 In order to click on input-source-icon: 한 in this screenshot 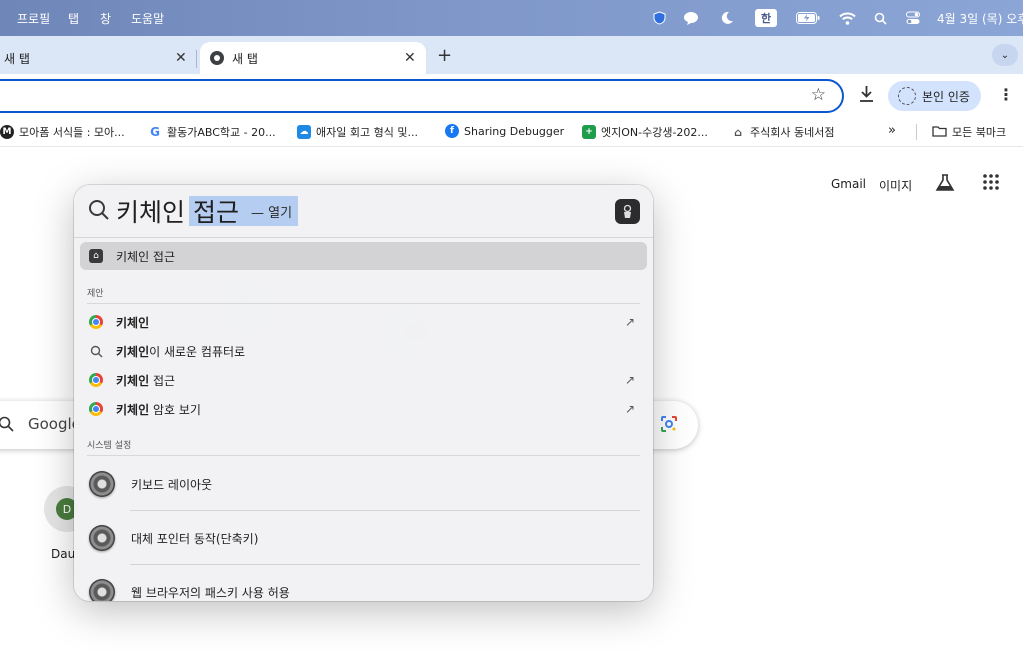, I will do `click(766, 18)`.